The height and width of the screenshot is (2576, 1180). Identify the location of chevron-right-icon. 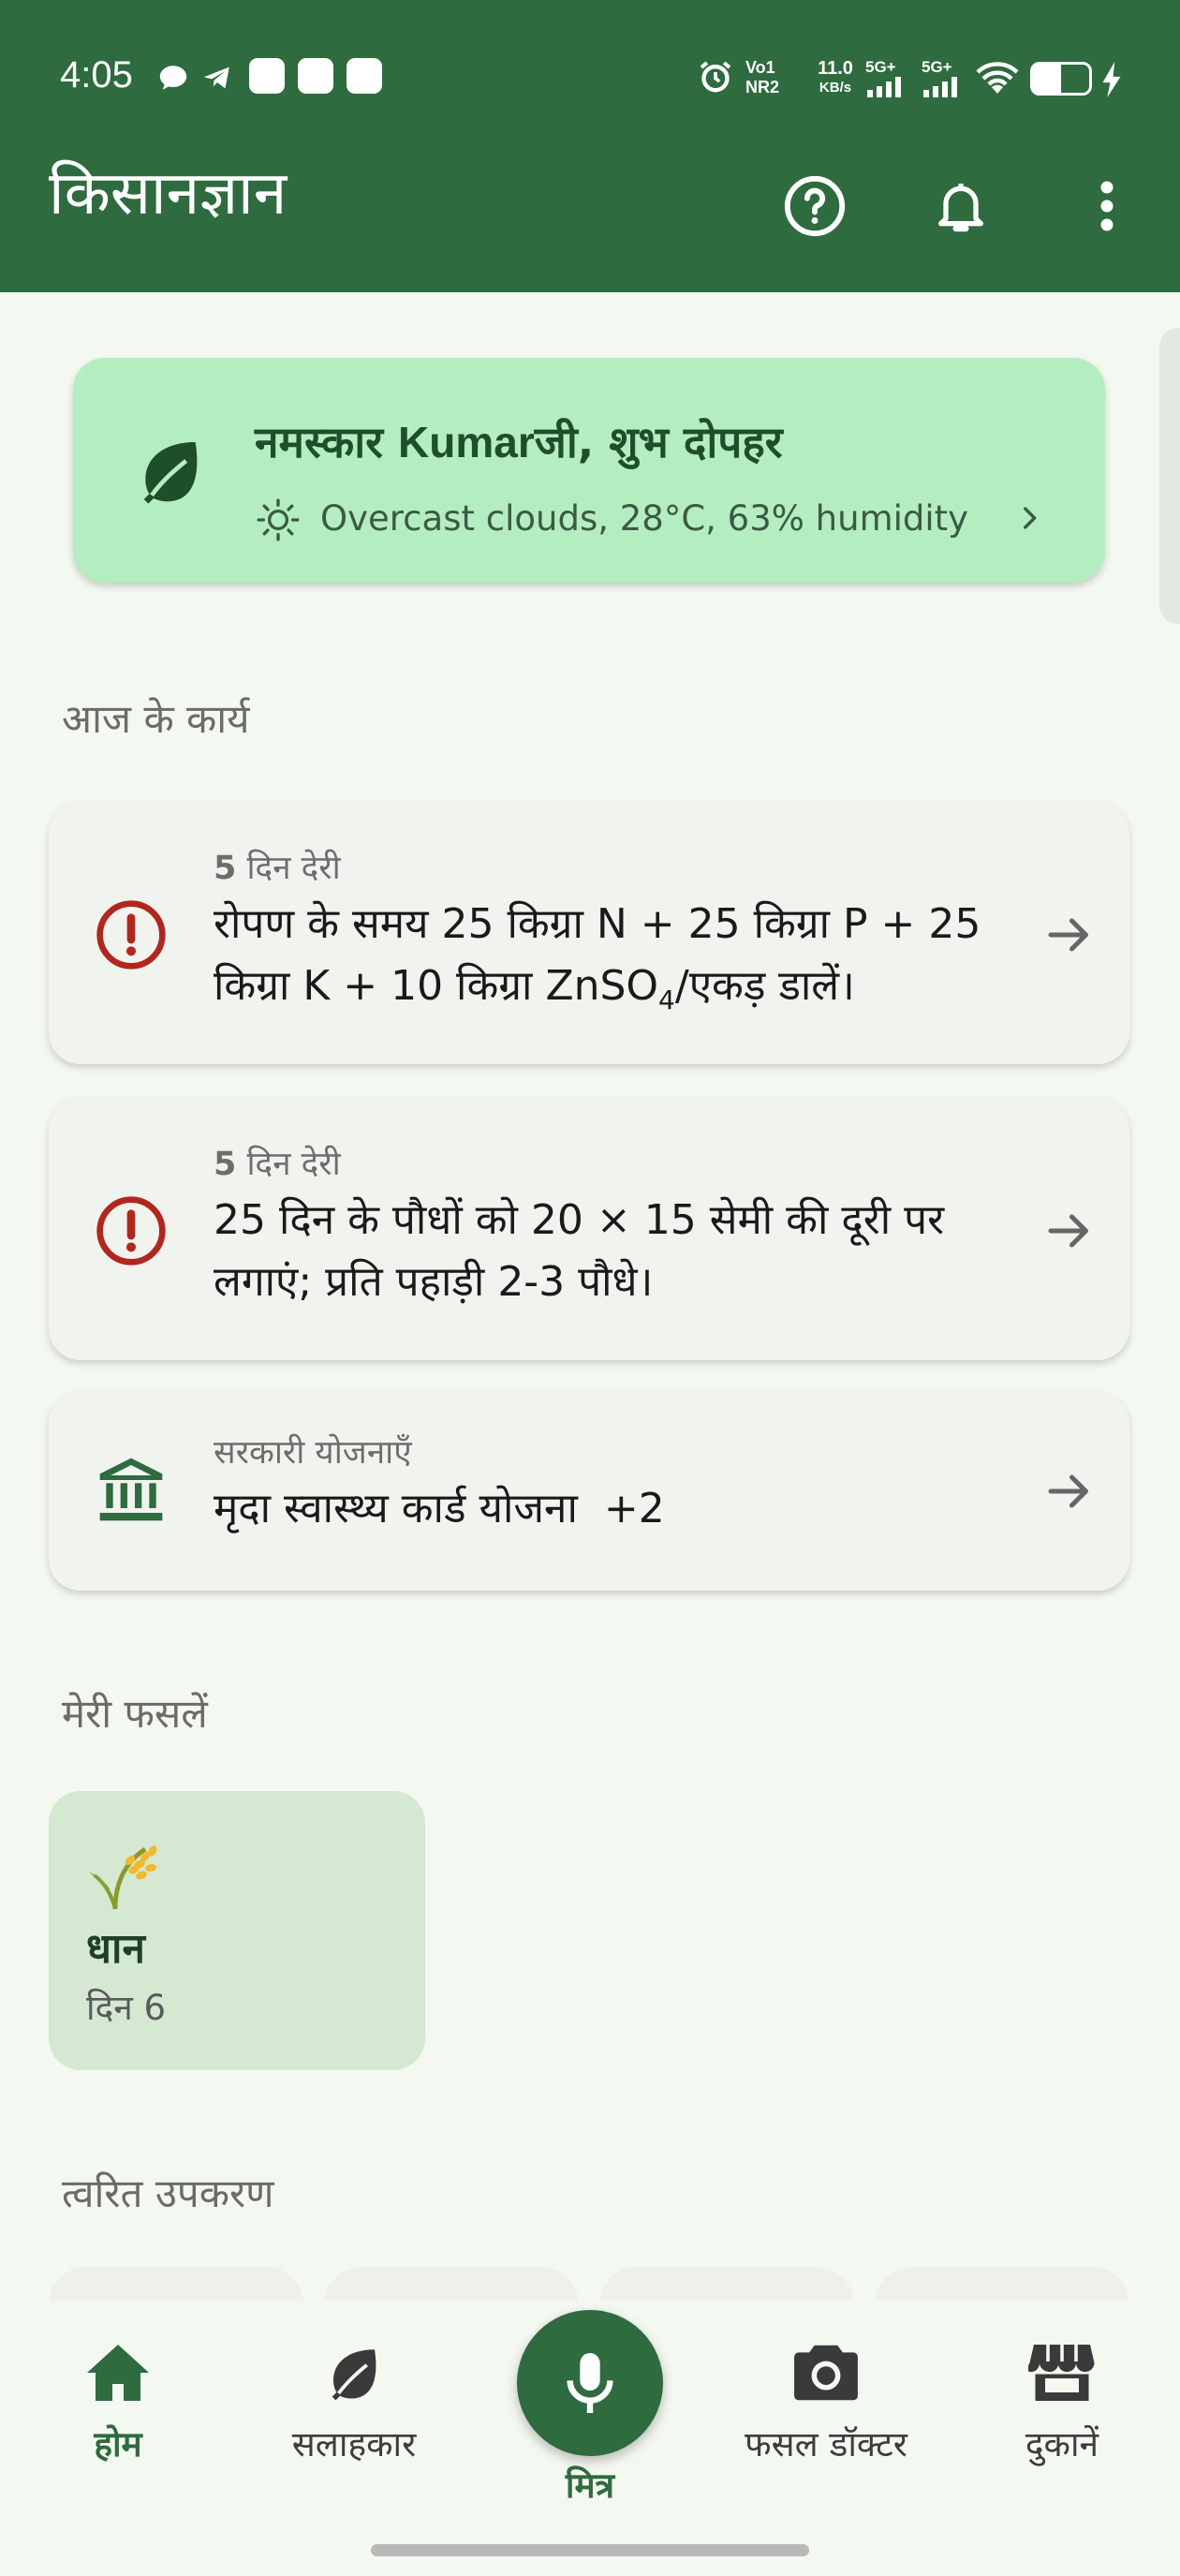
(1030, 518).